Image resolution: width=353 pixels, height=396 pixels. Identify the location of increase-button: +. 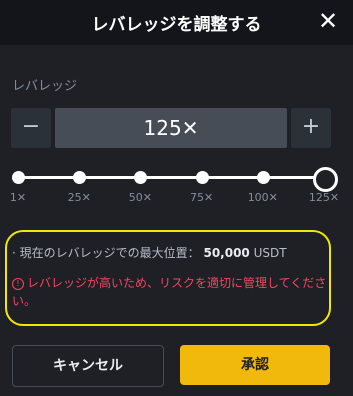
(311, 128).